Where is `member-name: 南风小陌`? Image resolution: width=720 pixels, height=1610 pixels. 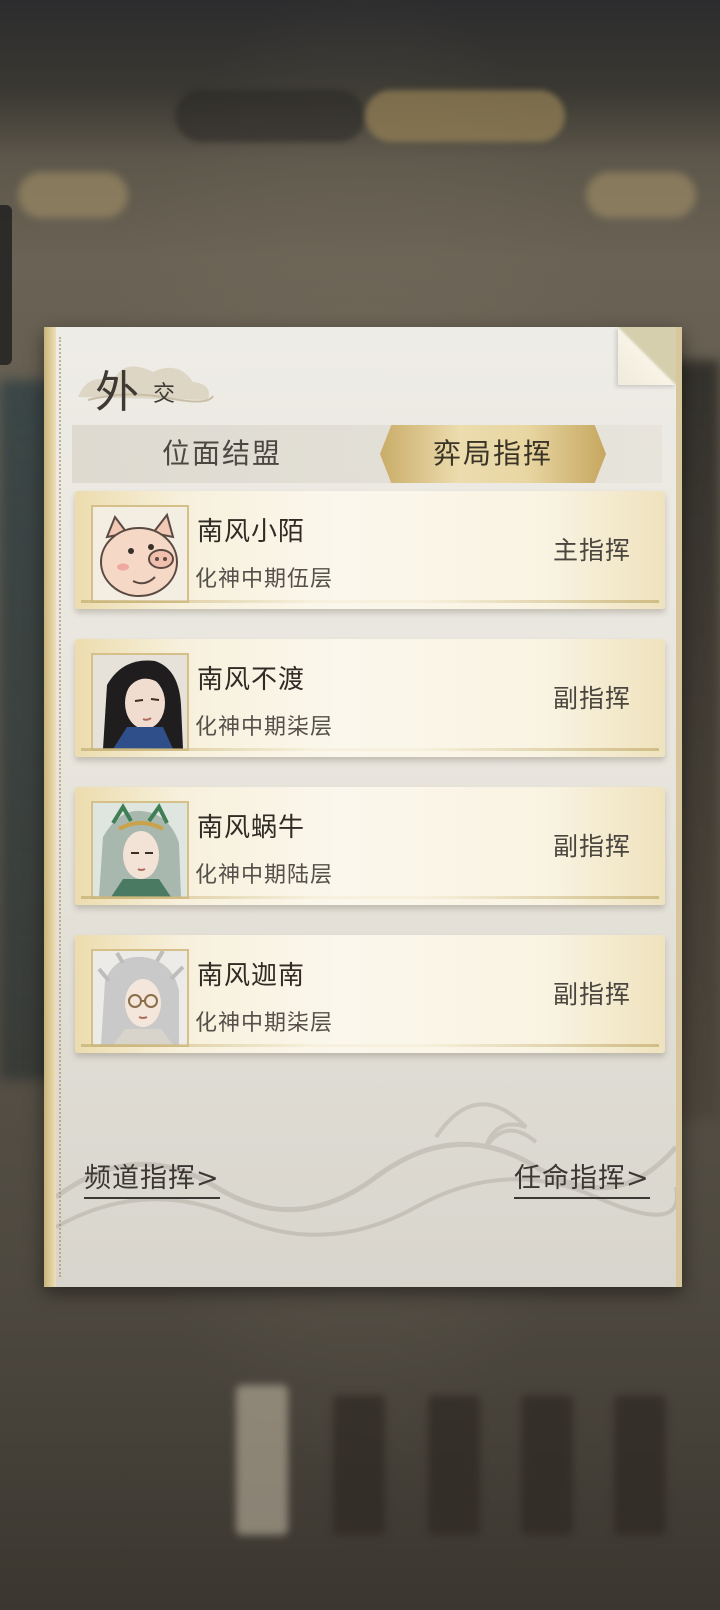
member-name: 南风小陌 is located at coordinates (251, 532).